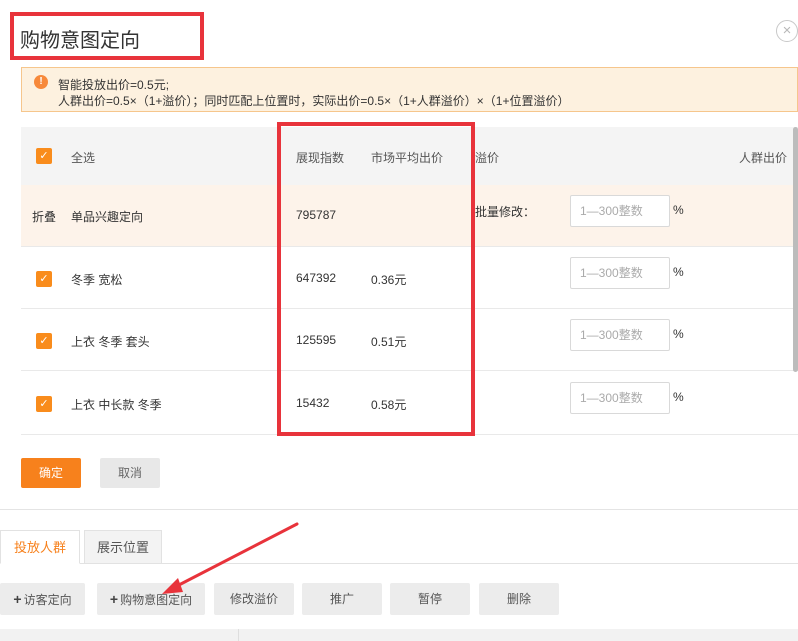 Image resolution: width=798 pixels, height=641 pixels. What do you see at coordinates (795, 249) in the screenshot?
I see `table-scrollbar` at bounding box center [795, 249].